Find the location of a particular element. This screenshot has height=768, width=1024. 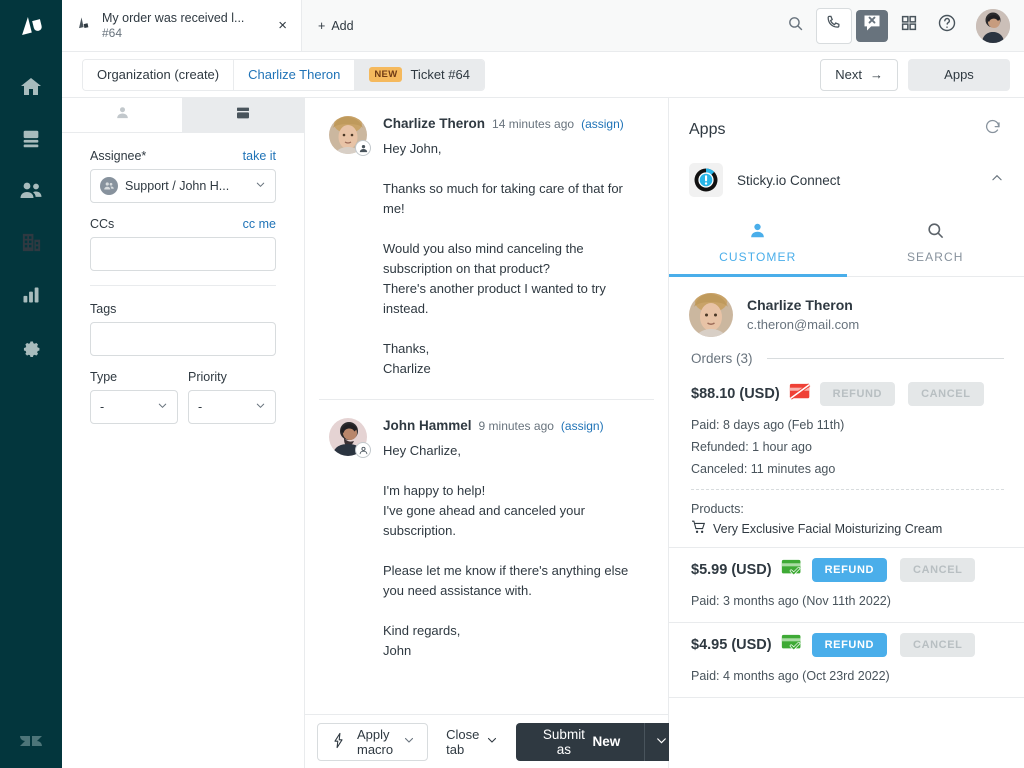

breadcrumb-item-user: Charlize Theron is located at coordinates (295, 74).